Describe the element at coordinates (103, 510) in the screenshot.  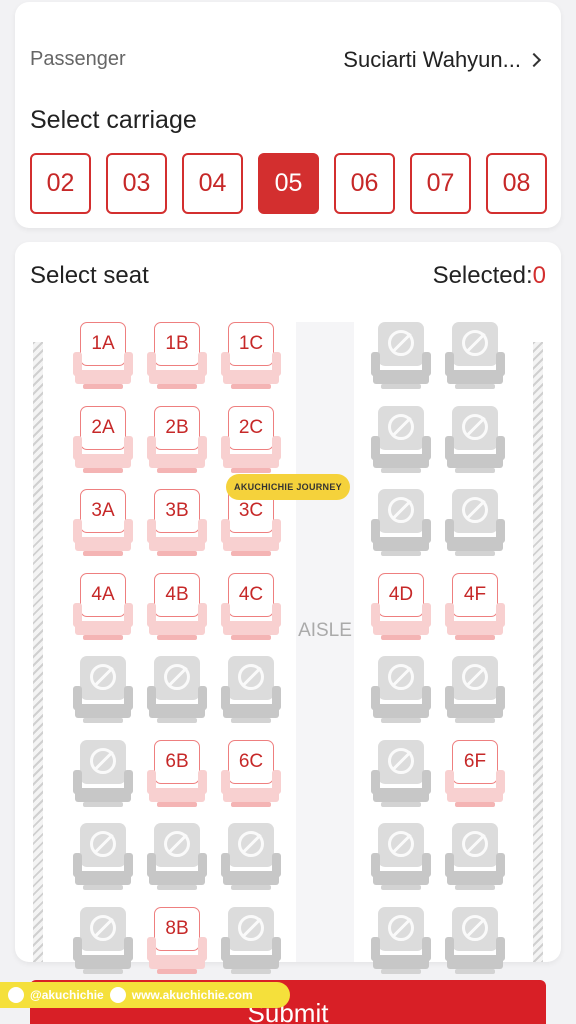
I see `seat-label: 3A` at that location.